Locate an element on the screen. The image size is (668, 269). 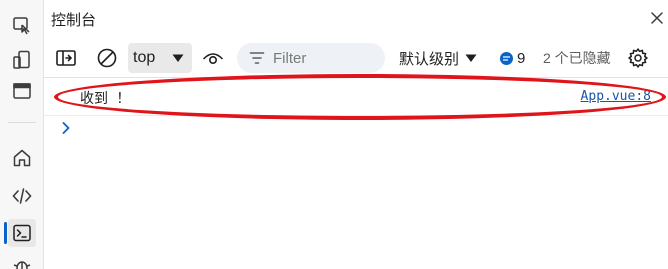
device-emulation-icon is located at coordinates (22, 60).